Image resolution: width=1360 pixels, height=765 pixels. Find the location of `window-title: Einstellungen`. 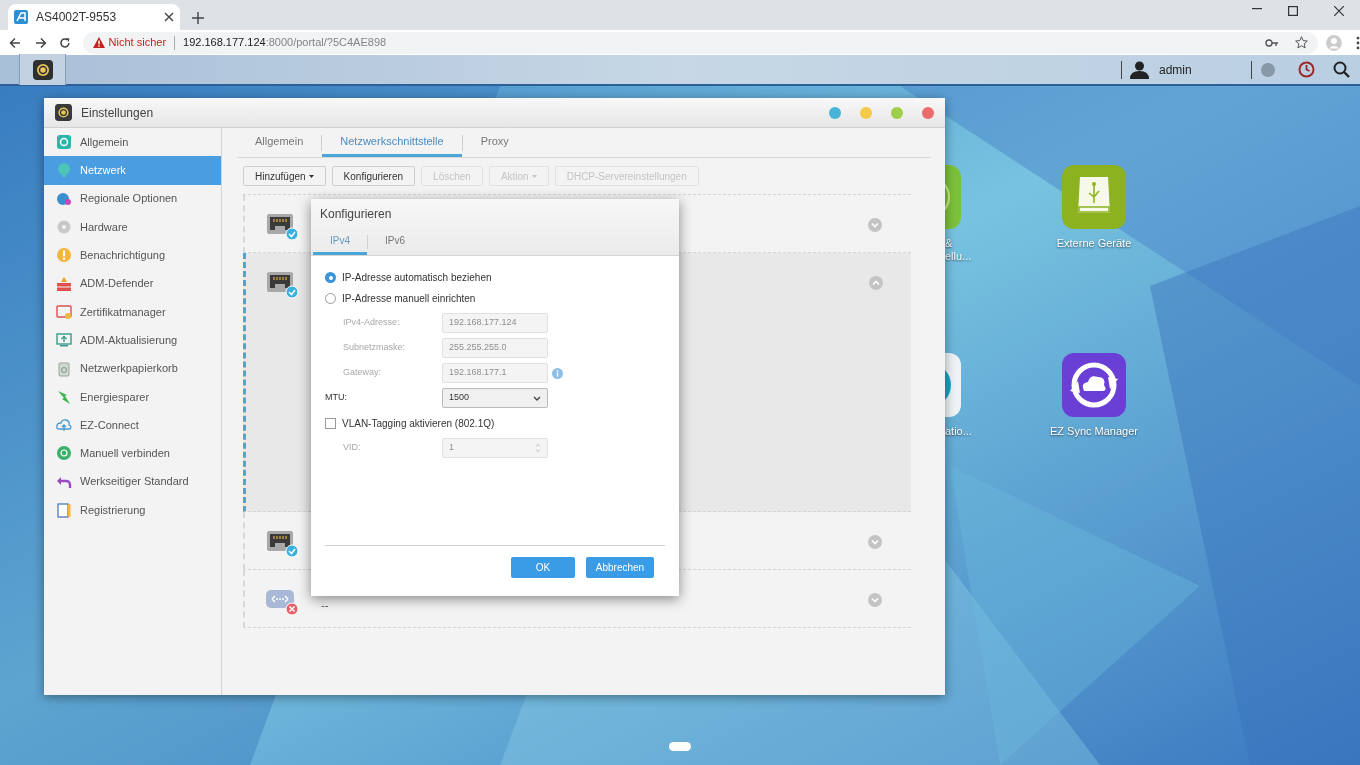

window-title: Einstellungen is located at coordinates (118, 113).